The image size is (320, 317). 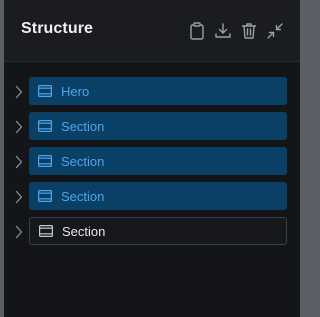 I want to click on download-icon, so click(x=223, y=30).